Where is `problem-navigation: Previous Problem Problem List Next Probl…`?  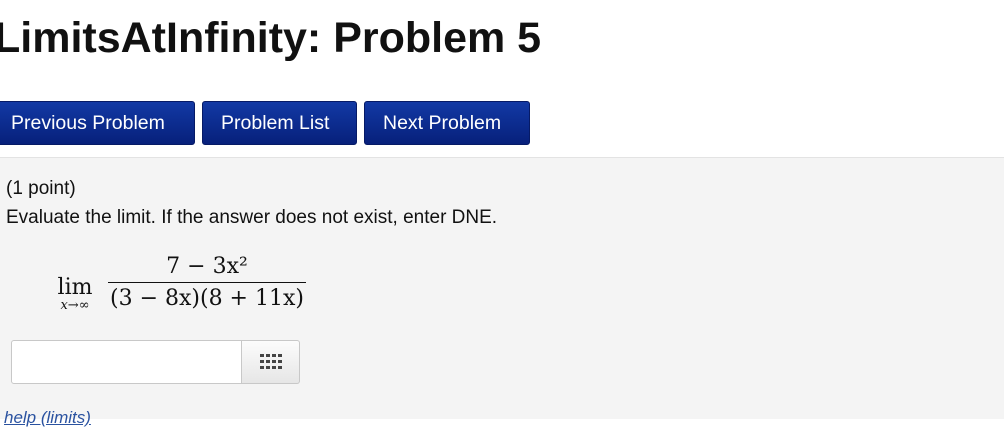 problem-navigation: Previous Problem Problem List Next Probl… is located at coordinates (265, 123).